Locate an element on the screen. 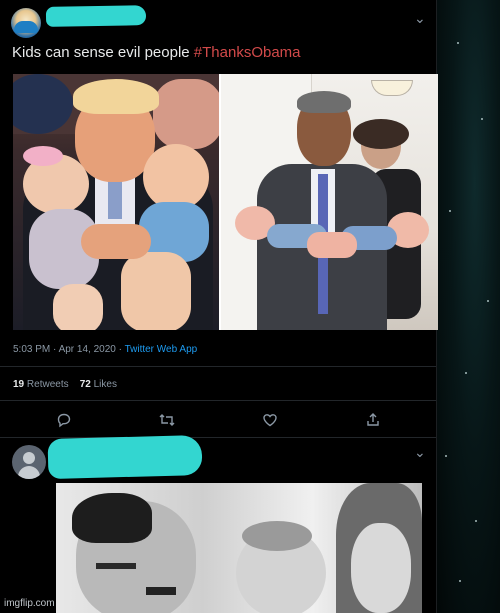 Image resolution: width=500 pixels, height=613 pixels. likes-label: Likes is located at coordinates (105, 384).